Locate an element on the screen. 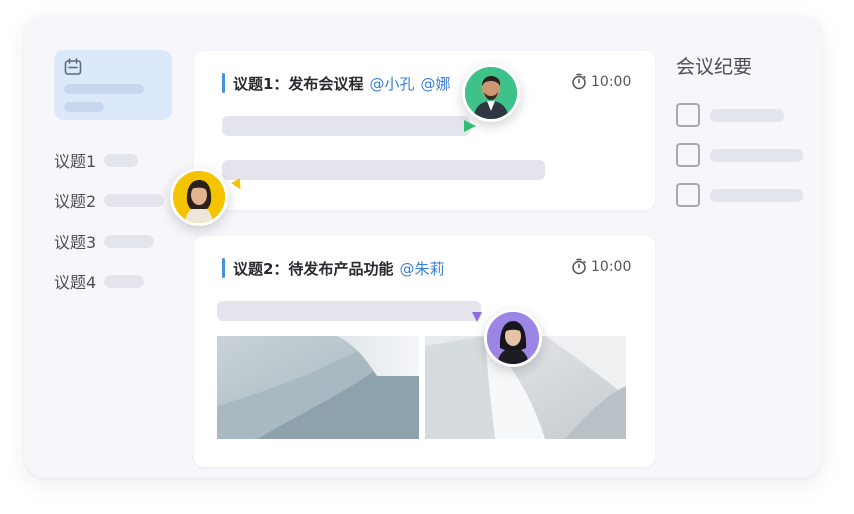 The height and width of the screenshot is (514, 854). topic-1-header: 议题1：发布会议程 @小孔 @娜 is located at coordinates (336, 83).